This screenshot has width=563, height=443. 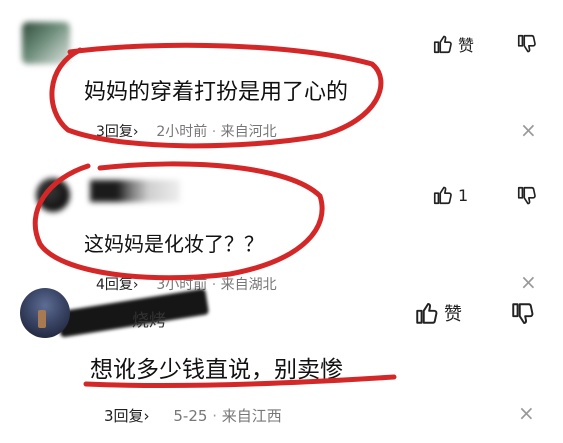 What do you see at coordinates (182, 132) in the screenshot?
I see `comment-time: 2小时前` at bounding box center [182, 132].